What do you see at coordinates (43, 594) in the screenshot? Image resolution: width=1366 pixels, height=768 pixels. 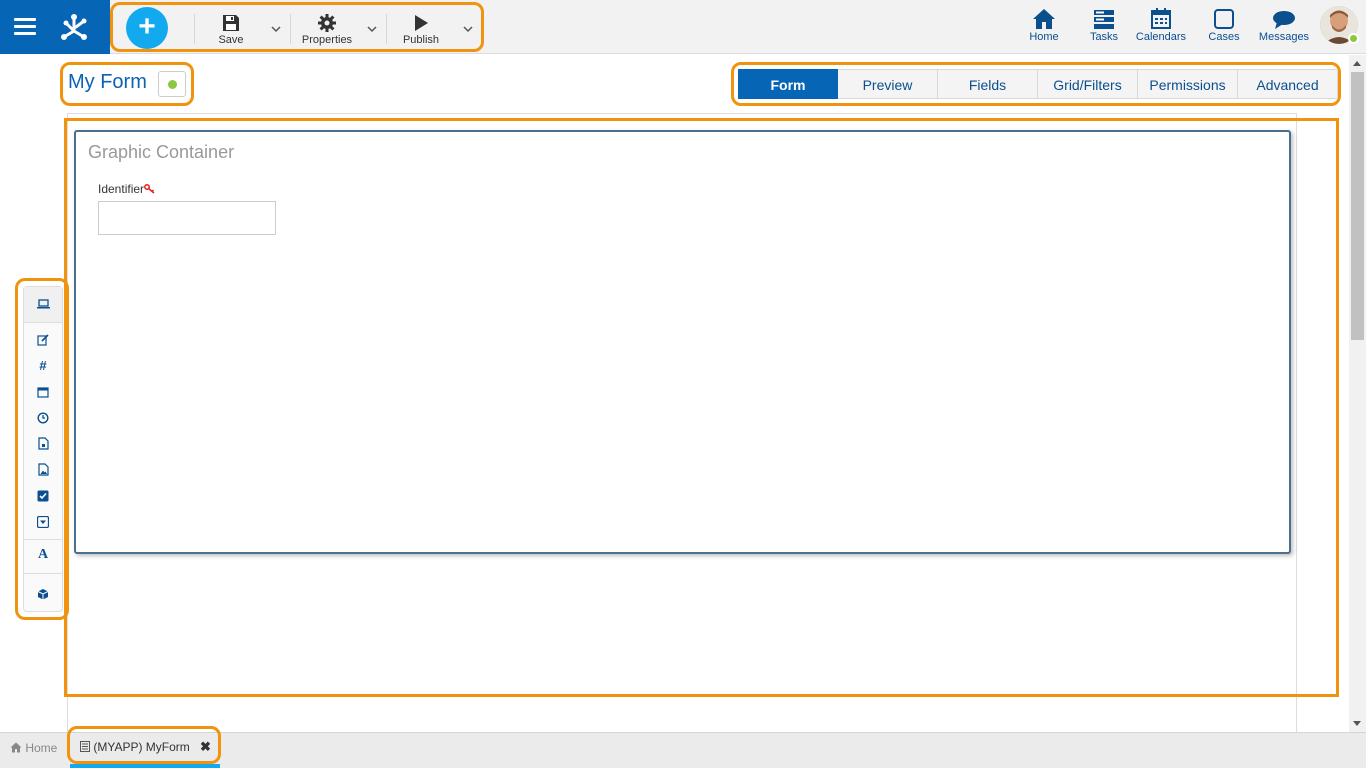 I see `box-icon` at bounding box center [43, 594].